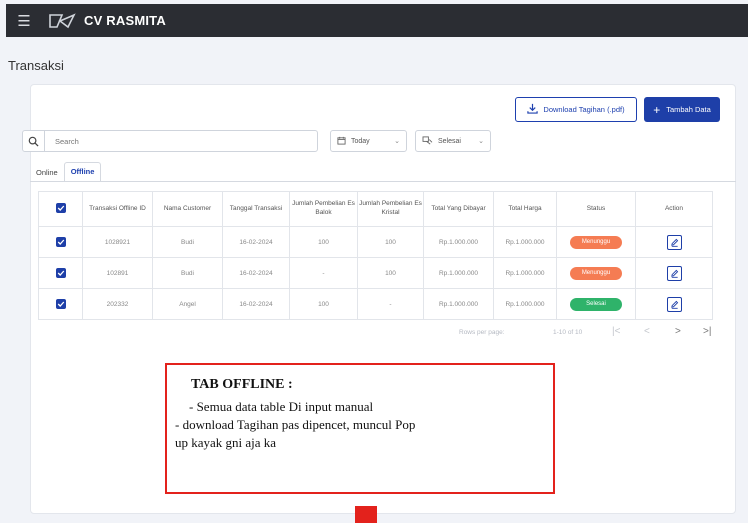  What do you see at coordinates (187, 209) in the screenshot?
I see `header-customer-name: Nama Customer` at bounding box center [187, 209].